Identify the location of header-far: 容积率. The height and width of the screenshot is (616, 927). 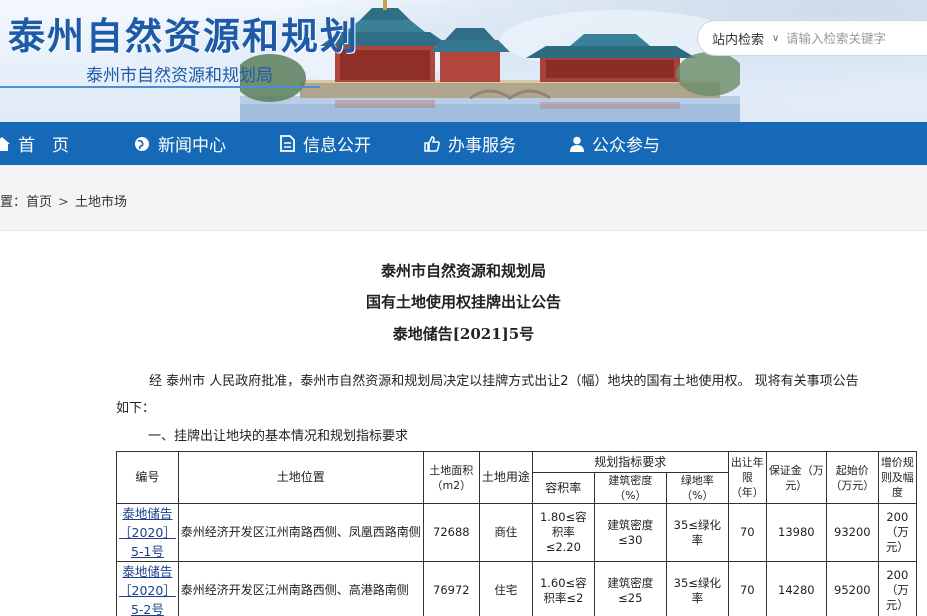
(563, 488).